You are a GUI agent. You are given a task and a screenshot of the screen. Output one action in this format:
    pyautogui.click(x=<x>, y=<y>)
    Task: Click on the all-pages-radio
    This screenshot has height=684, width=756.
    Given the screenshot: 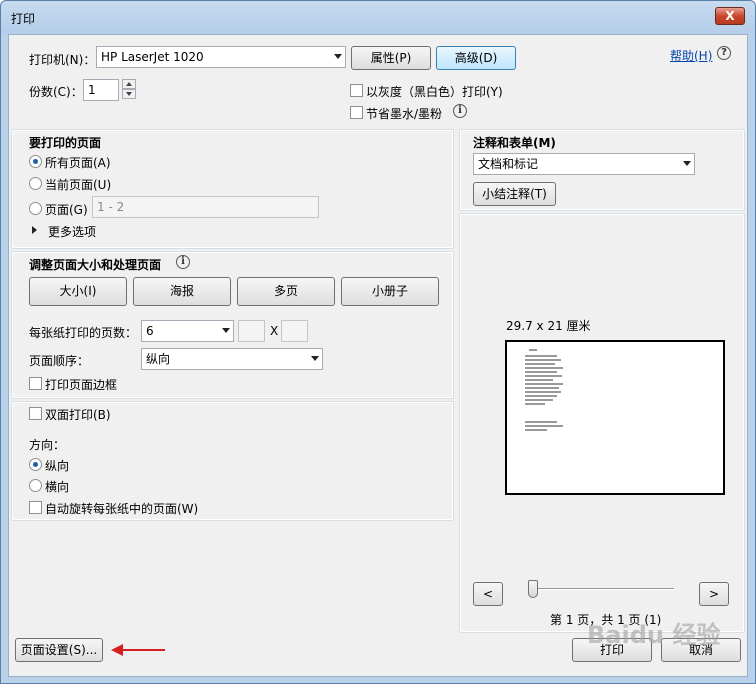 What is the action you would take?
    pyautogui.click(x=35, y=161)
    